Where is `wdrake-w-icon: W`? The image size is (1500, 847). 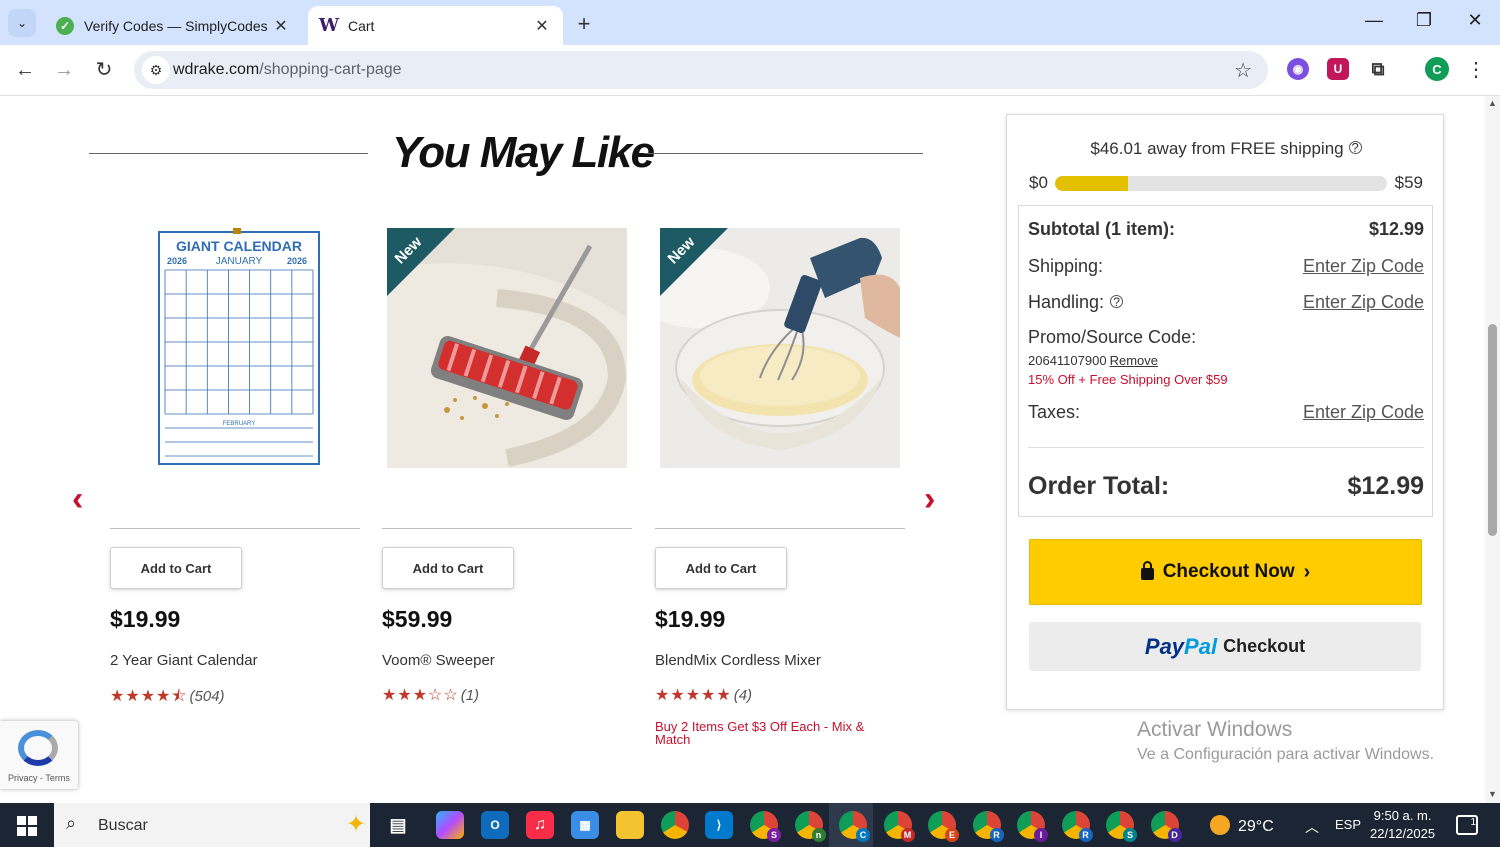 wdrake-w-icon: W is located at coordinates (329, 25).